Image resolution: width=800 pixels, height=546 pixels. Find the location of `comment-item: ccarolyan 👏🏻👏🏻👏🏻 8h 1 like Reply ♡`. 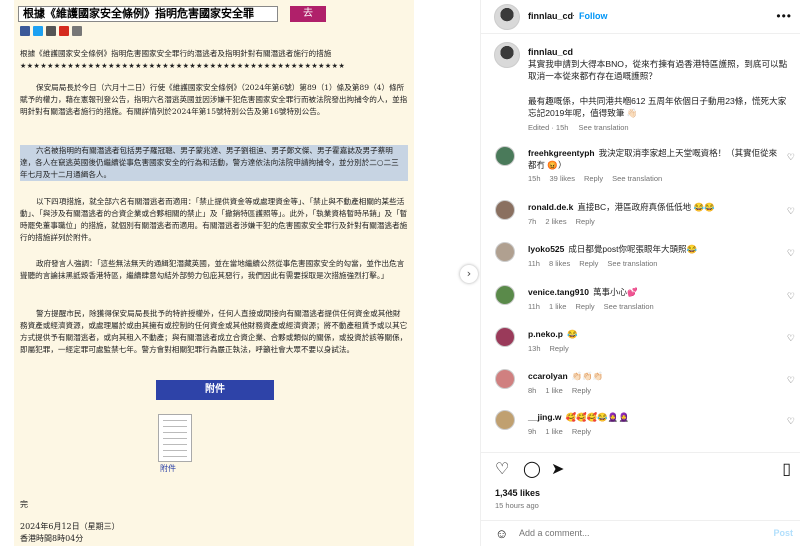

comment-item: ccarolyan 👏🏻👏🏻👏🏻 8h 1 like Reply ♡ is located at coordinates (640, 389).